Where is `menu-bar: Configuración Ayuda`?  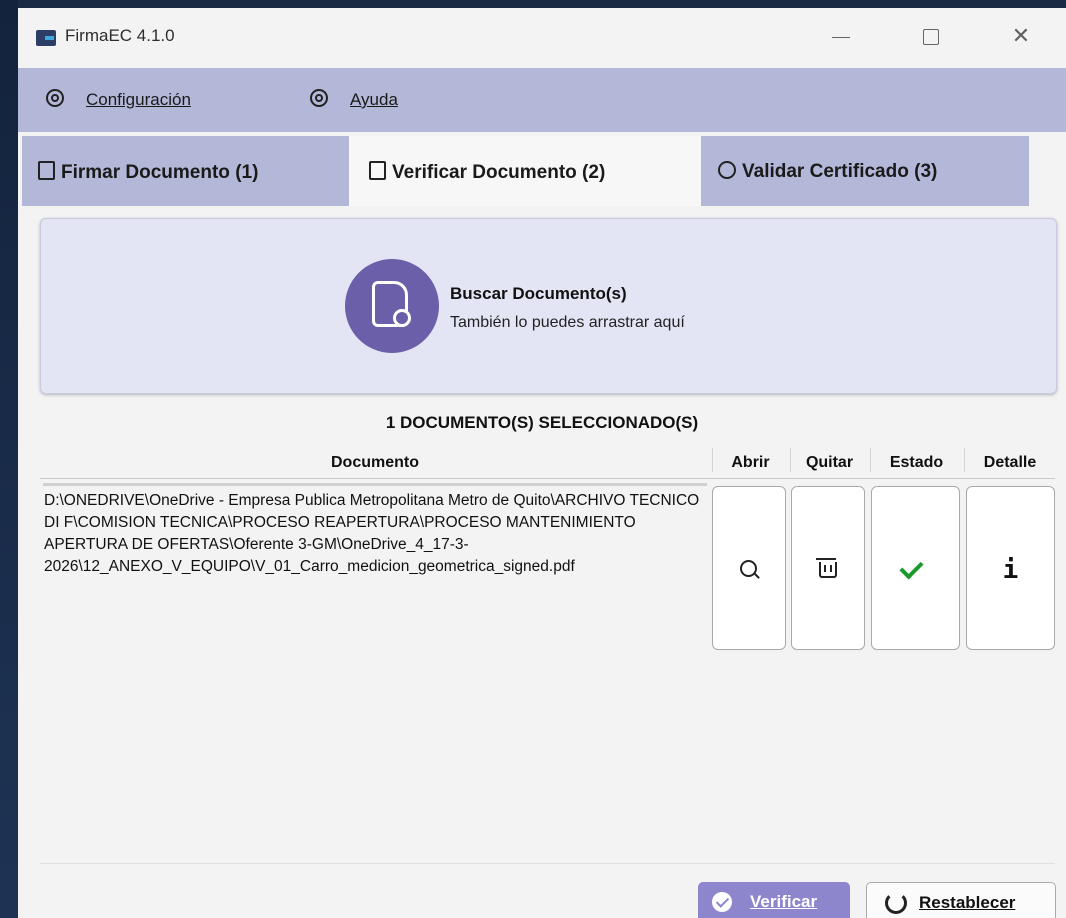 menu-bar: Configuración Ayuda is located at coordinates (542, 100).